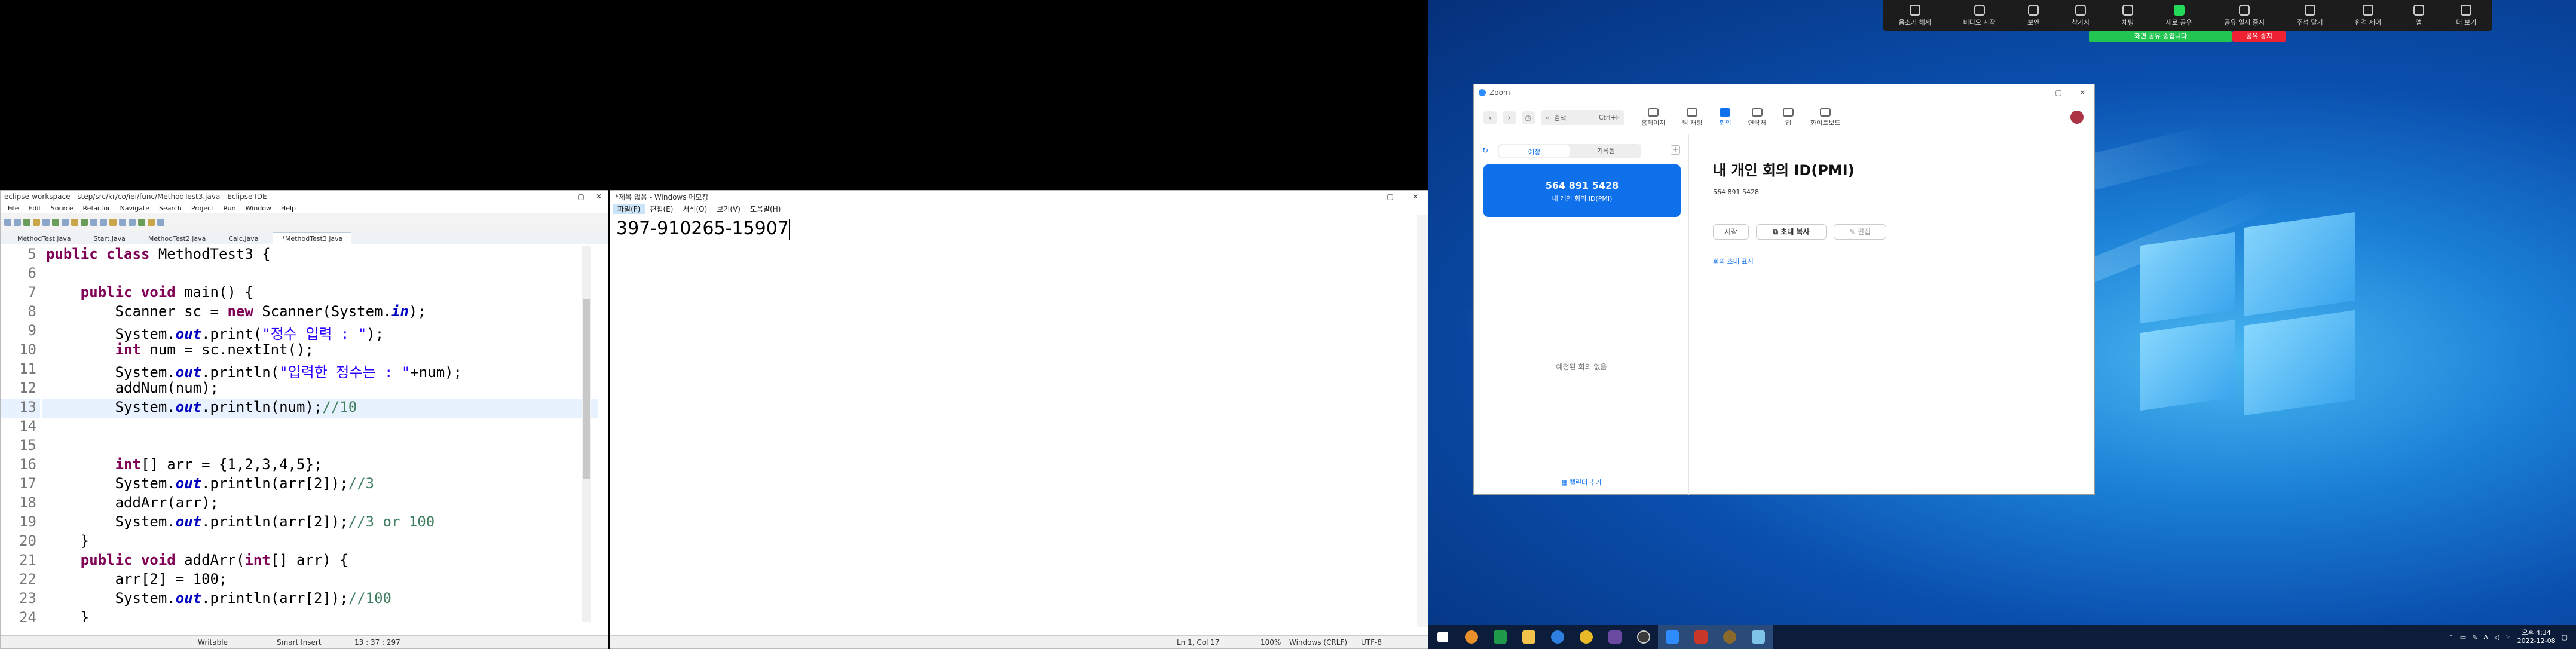 The width and height of the screenshot is (2576, 649). What do you see at coordinates (1825, 117) in the screenshot?
I see `tab-whiteboard: 화이트보드` at bounding box center [1825, 117].